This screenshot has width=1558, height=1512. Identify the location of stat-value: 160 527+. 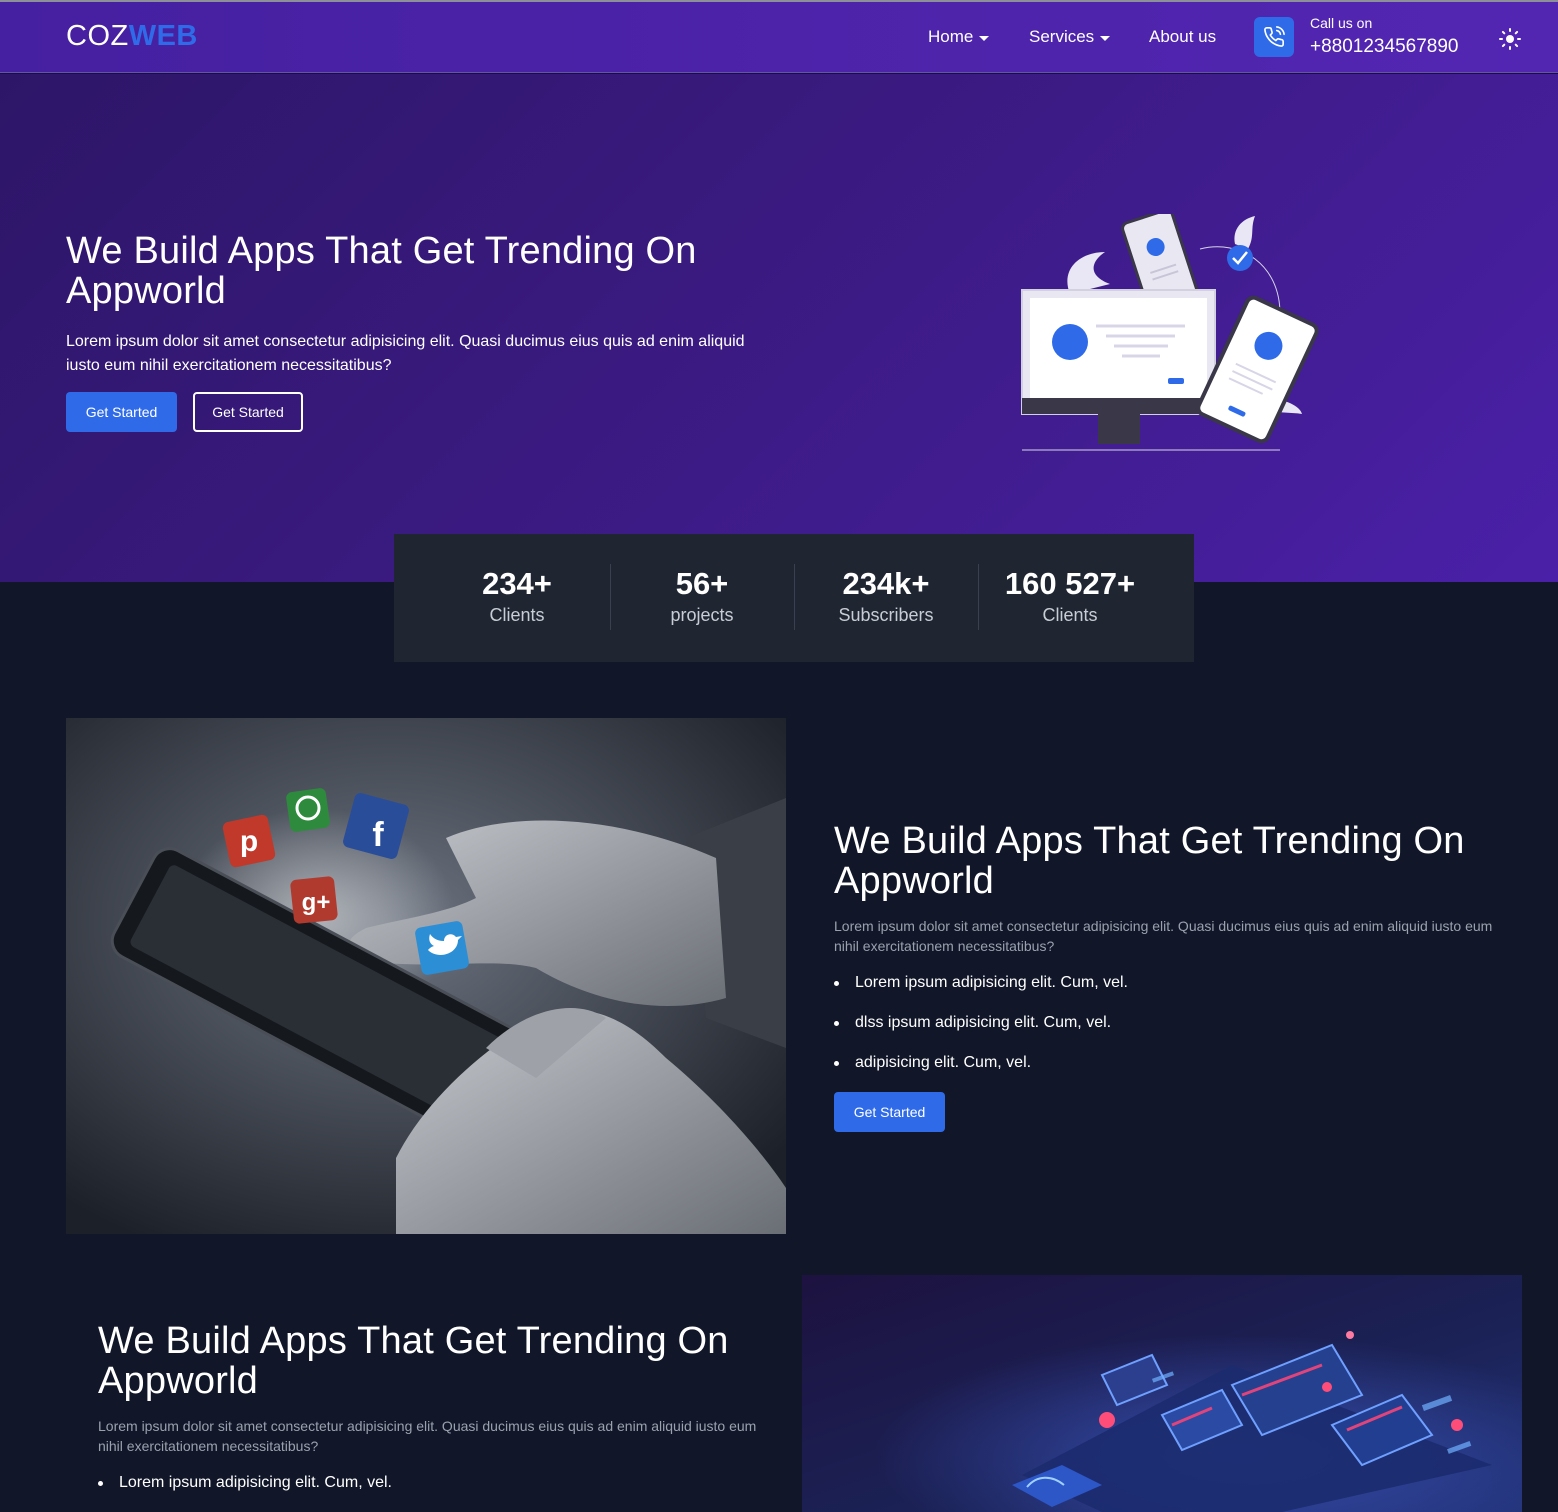
(1070, 583).